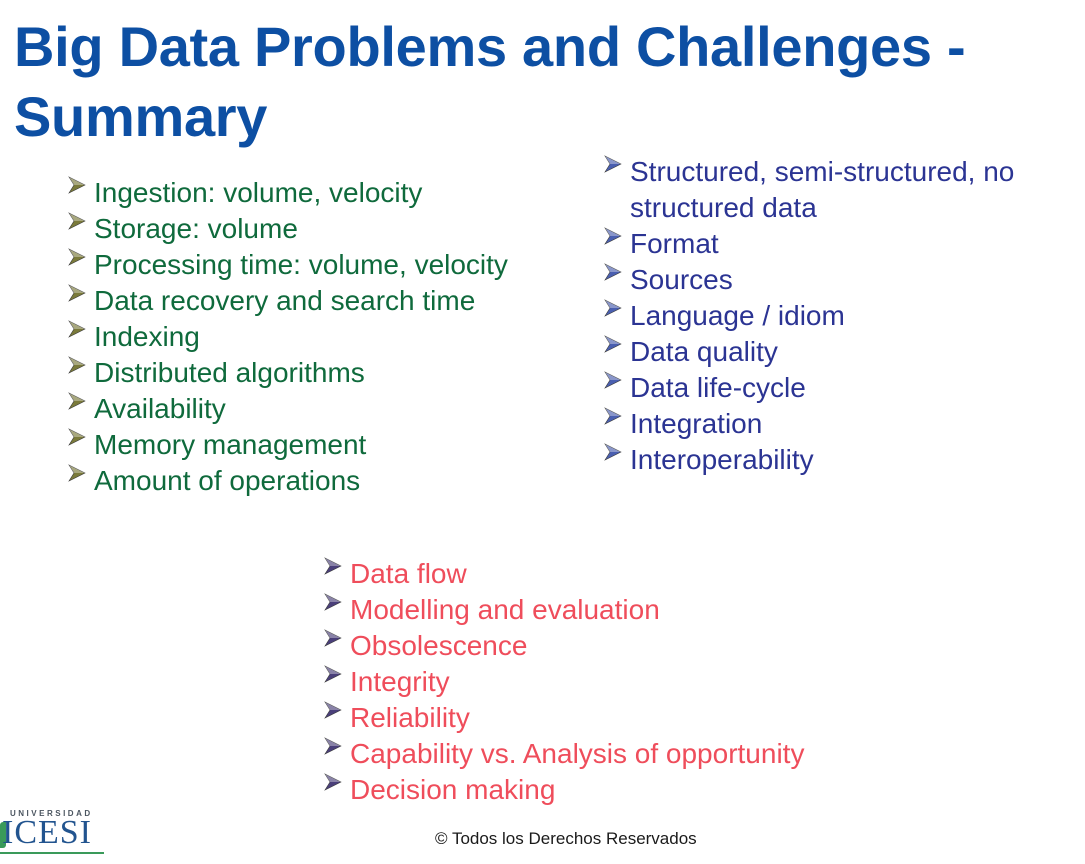  I want to click on list-item-label: Integration, so click(696, 423).